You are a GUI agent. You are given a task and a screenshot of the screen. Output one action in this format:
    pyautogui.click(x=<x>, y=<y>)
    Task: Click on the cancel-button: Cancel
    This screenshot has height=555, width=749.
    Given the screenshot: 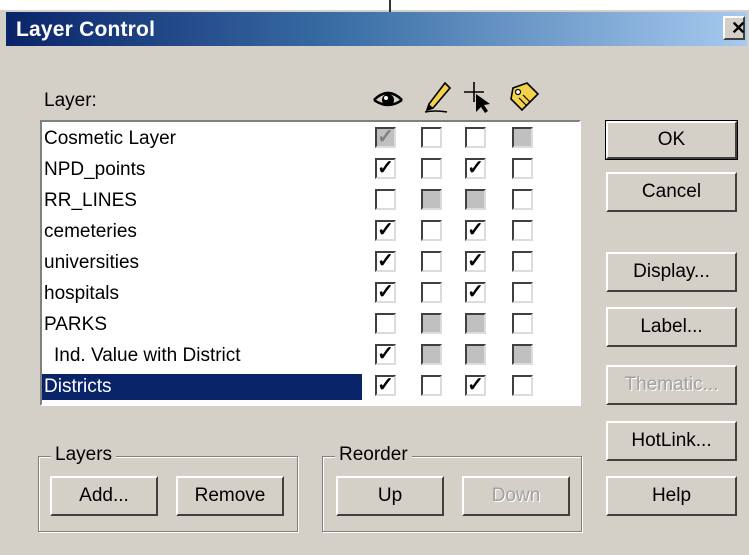 What is the action you would take?
    pyautogui.click(x=671, y=192)
    